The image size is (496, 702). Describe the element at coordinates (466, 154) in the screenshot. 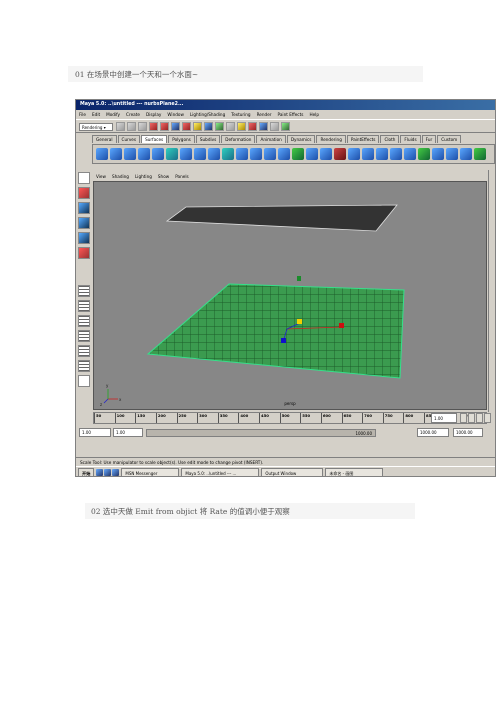

I see `reverse-icon` at that location.